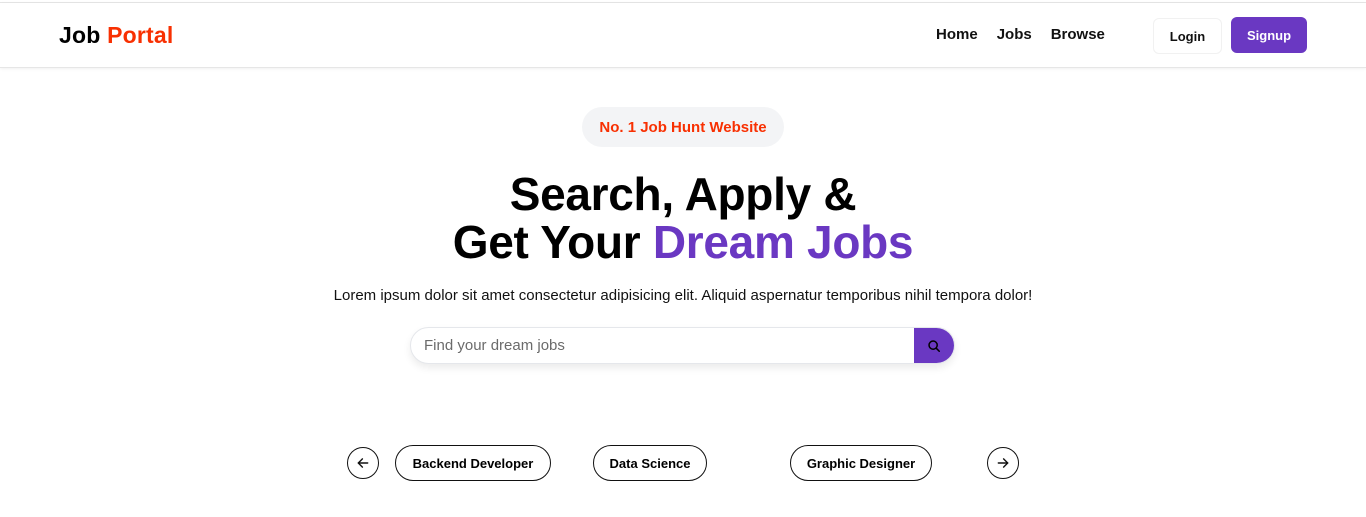 This screenshot has height=517, width=1366. Describe the element at coordinates (473, 463) in the screenshot. I see `category-pill: Backend Developer` at that location.